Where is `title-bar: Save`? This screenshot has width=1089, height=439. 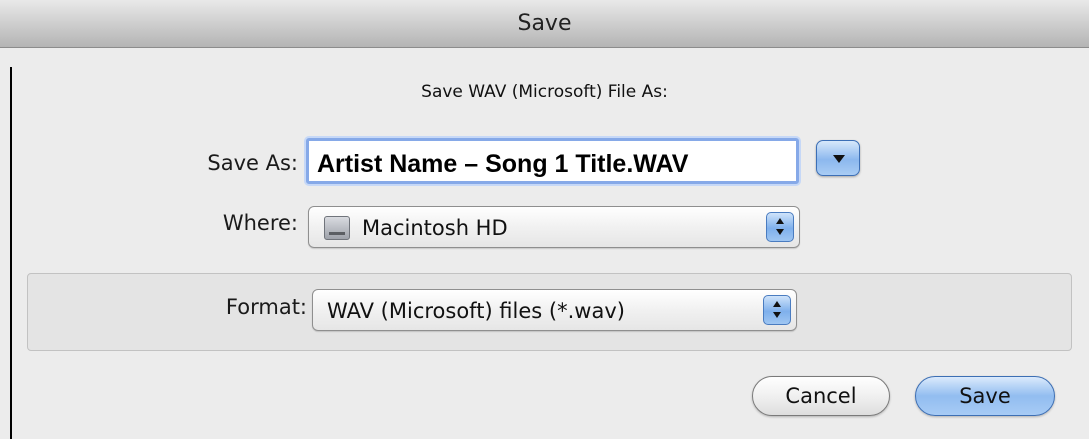
title-bar: Save is located at coordinates (544, 24).